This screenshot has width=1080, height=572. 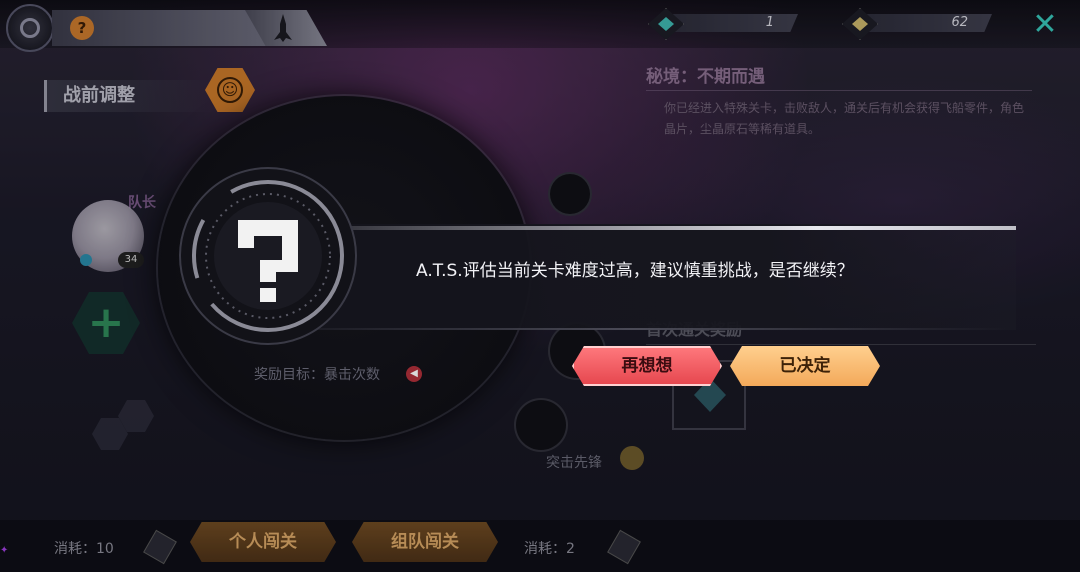 What do you see at coordinates (805, 366) in the screenshot?
I see `decided-button: 已决定` at bounding box center [805, 366].